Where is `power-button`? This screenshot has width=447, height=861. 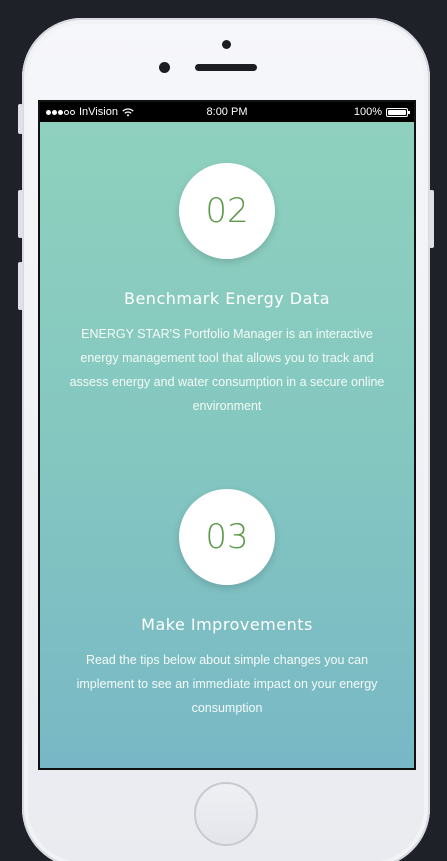 power-button is located at coordinates (431, 219).